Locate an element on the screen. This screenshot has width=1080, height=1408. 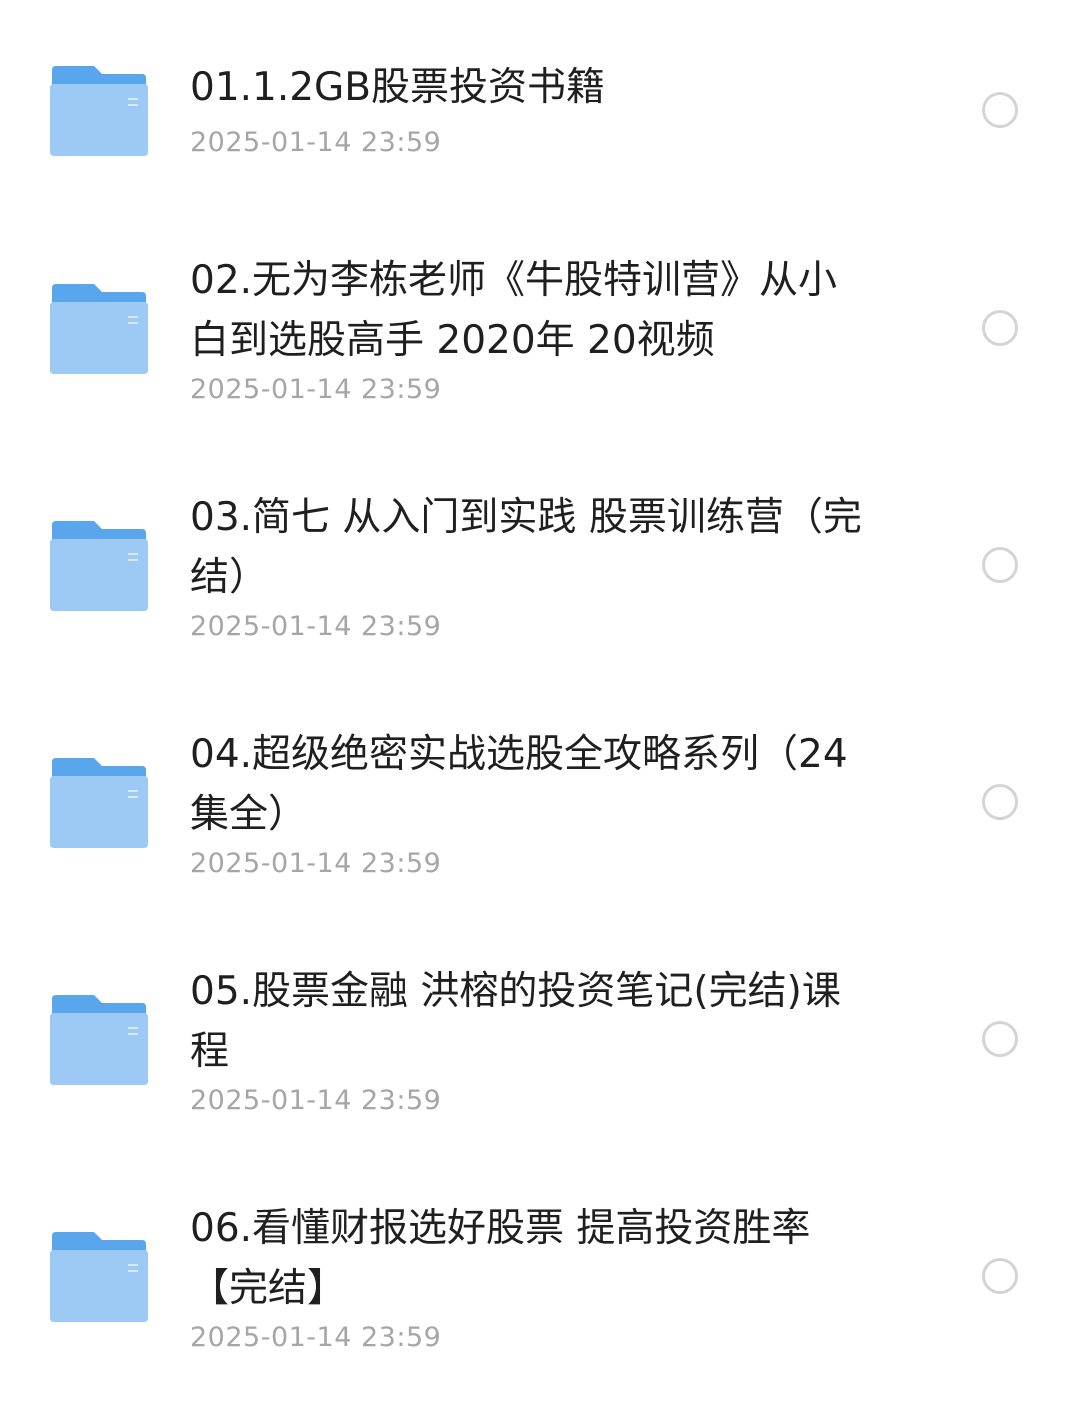
folder-name: 04.超级绝密实战选股全攻略系列（24集全） is located at coordinates (519, 784).